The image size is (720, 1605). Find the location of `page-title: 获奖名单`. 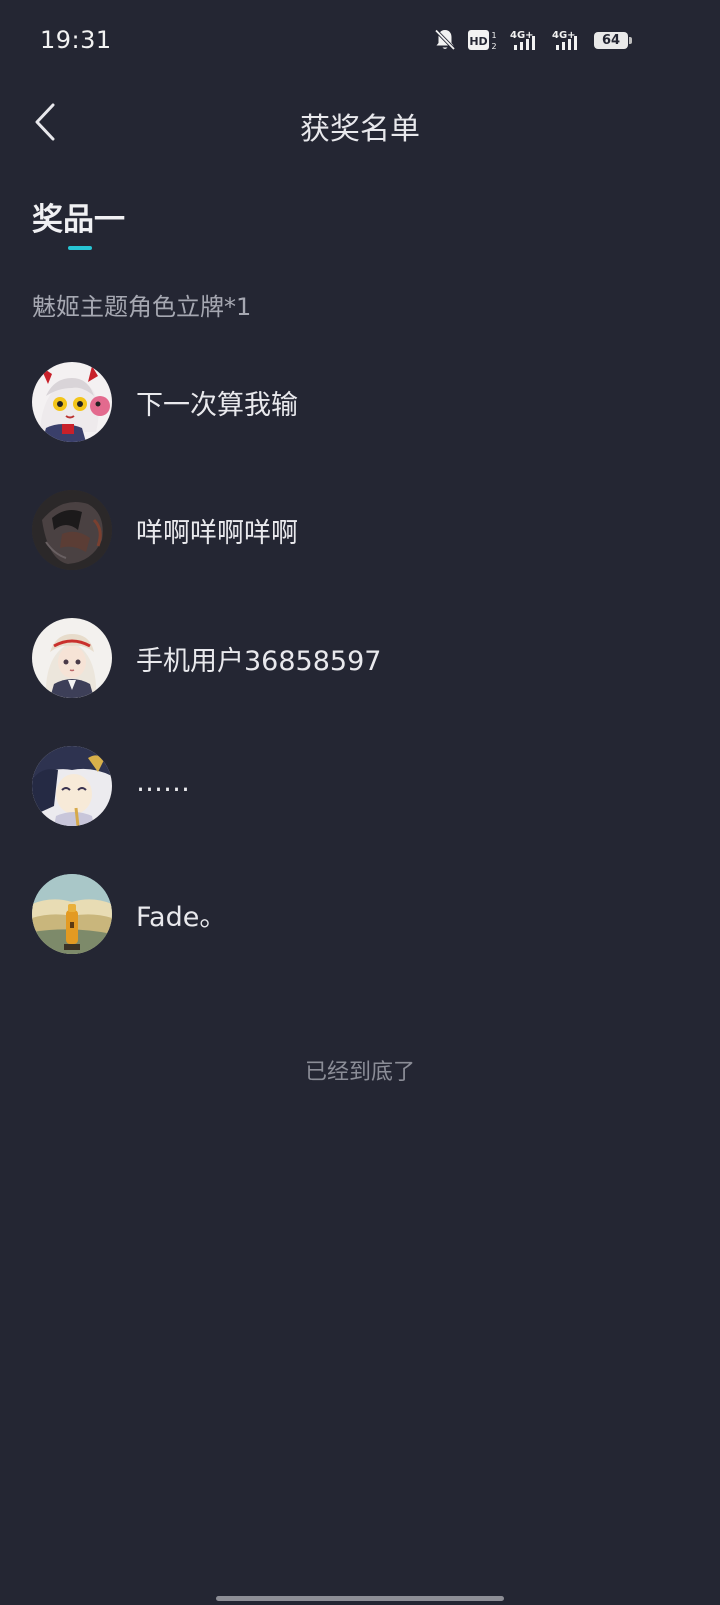

page-title: 获奖名单 is located at coordinates (360, 129).